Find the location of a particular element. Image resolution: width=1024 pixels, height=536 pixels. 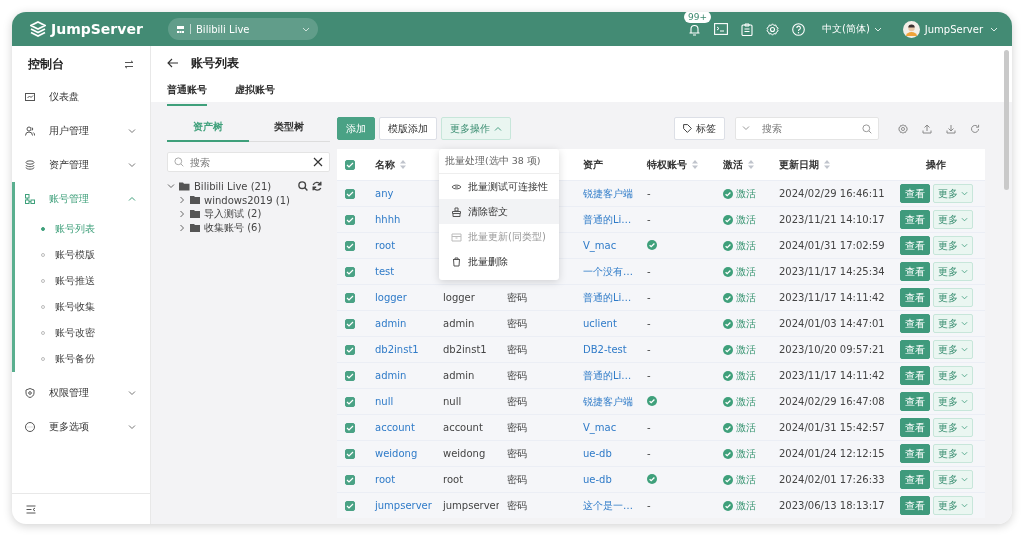

sidebar-subitem: 账号改密 is located at coordinates (82, 333).